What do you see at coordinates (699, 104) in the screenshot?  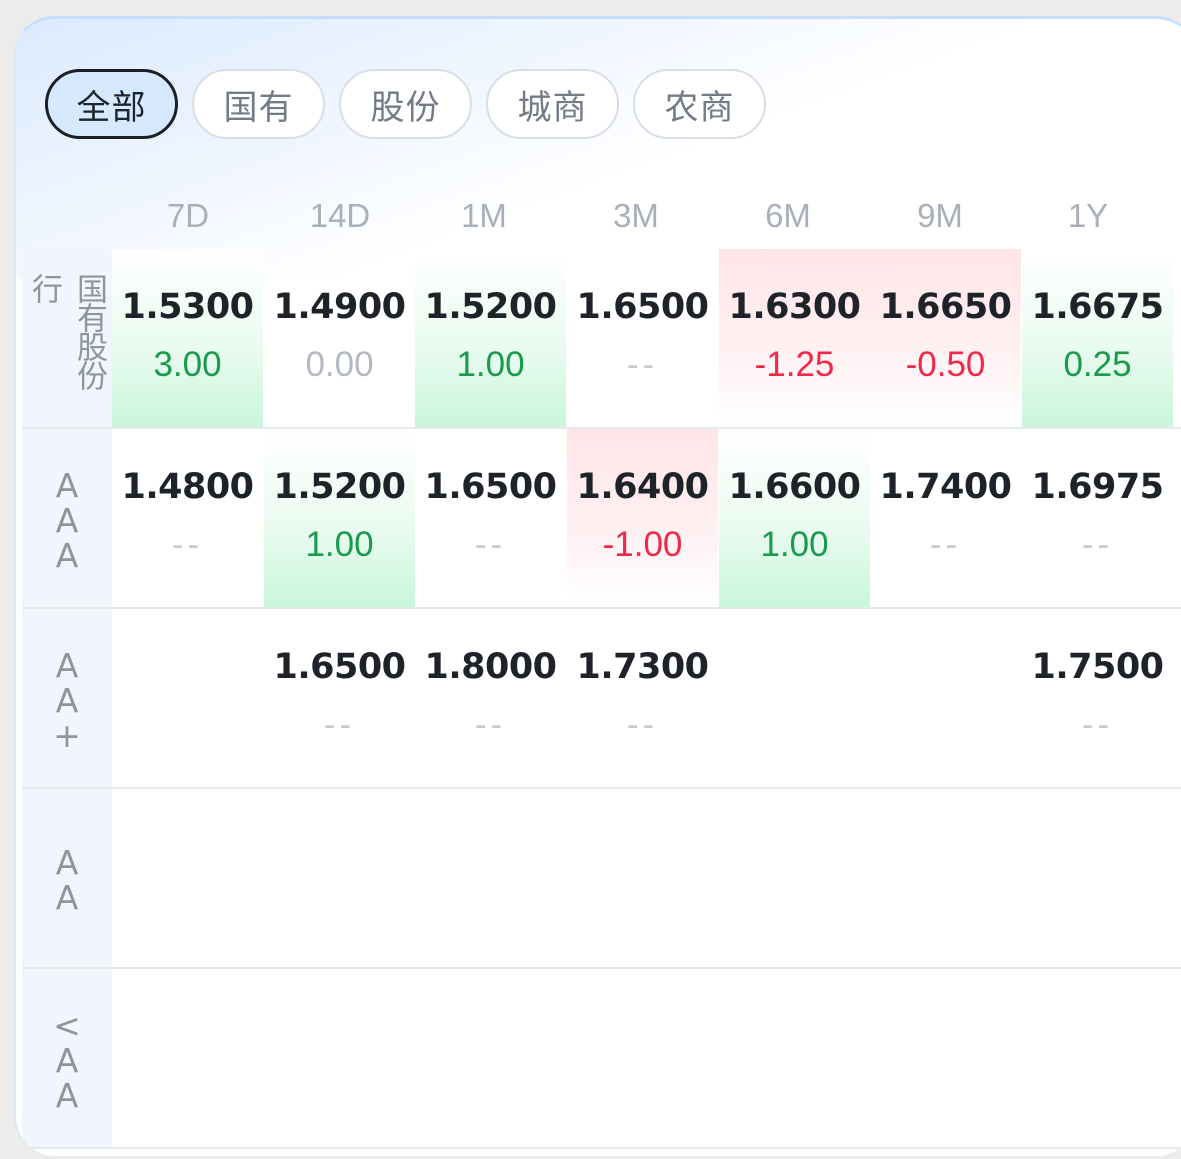 I see `filter-rural-commercial: 农商` at bounding box center [699, 104].